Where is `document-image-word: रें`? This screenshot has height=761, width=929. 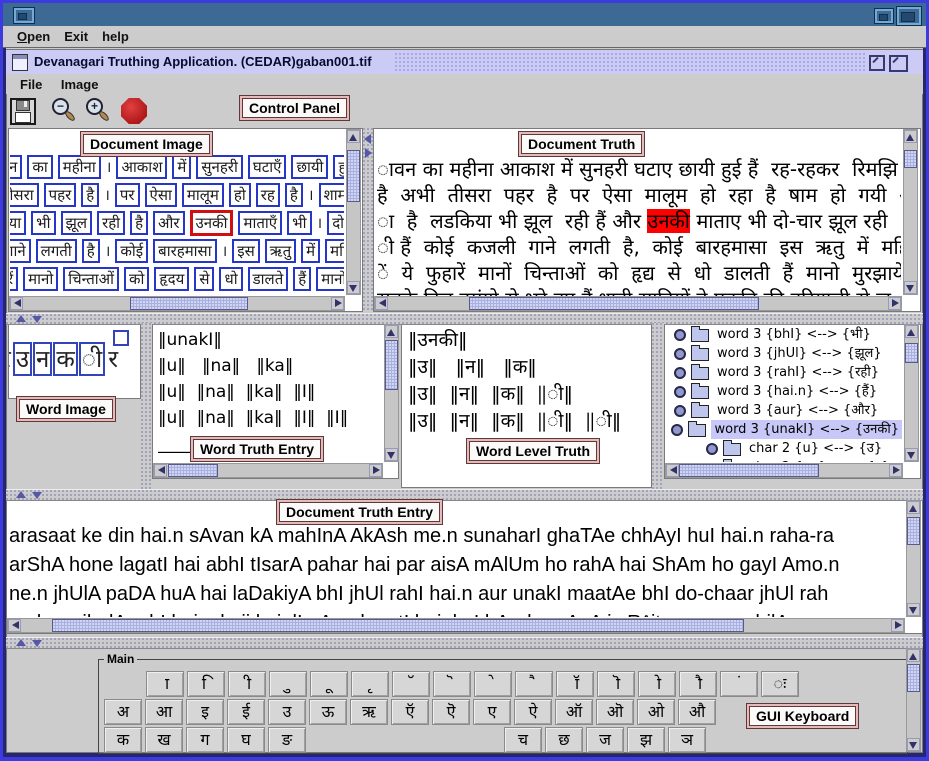 document-image-word: रें is located at coordinates (14, 279).